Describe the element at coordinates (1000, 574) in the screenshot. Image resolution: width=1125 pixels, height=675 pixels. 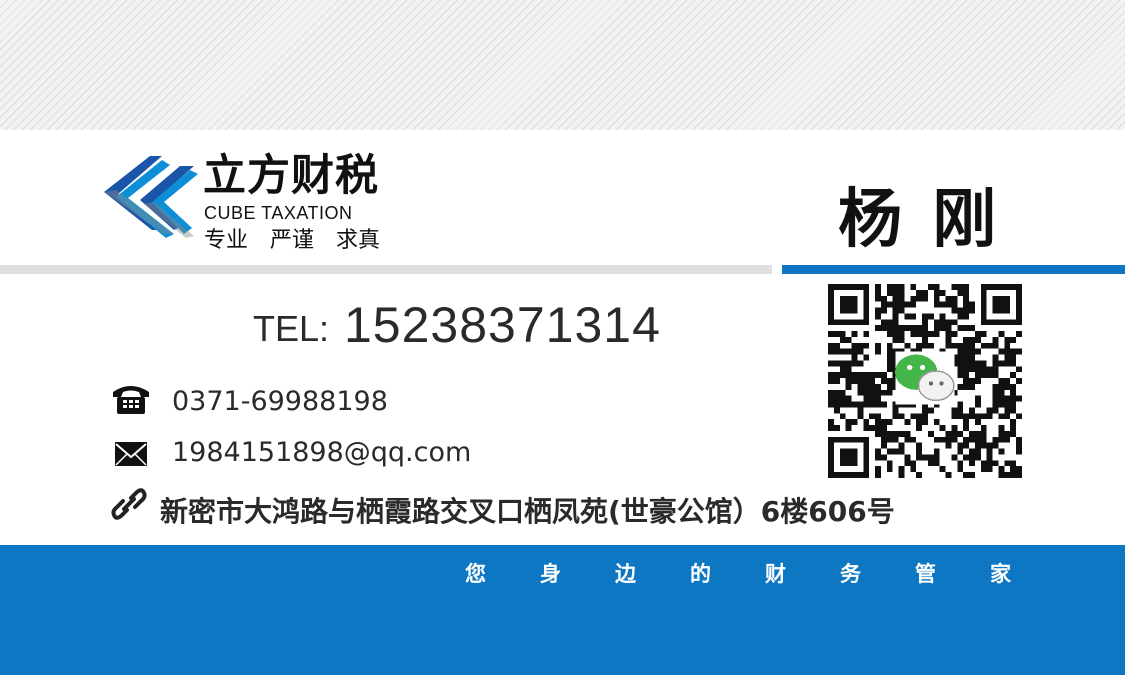
I see `slogan-char: 家` at that location.